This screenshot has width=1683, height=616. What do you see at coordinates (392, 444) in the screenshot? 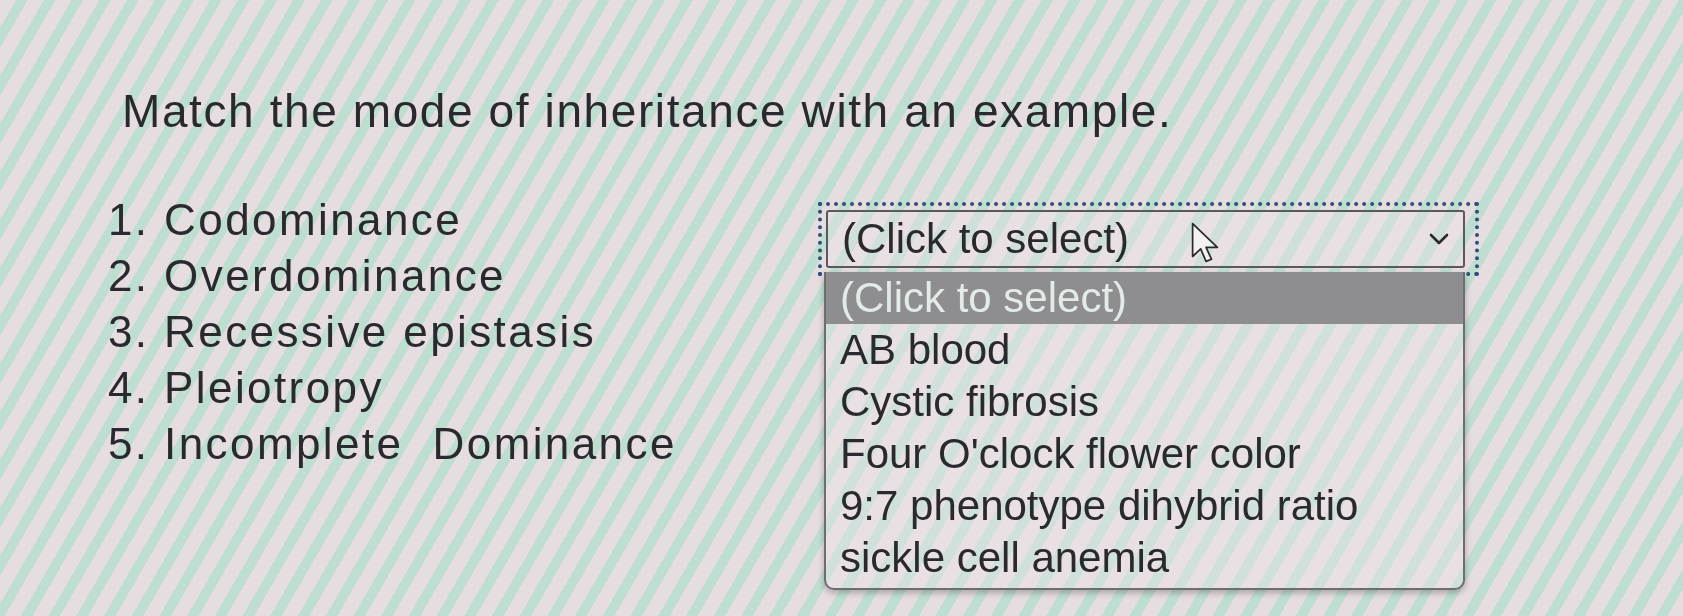
I see `term-item: 5. Incomplete Dominance` at bounding box center [392, 444].